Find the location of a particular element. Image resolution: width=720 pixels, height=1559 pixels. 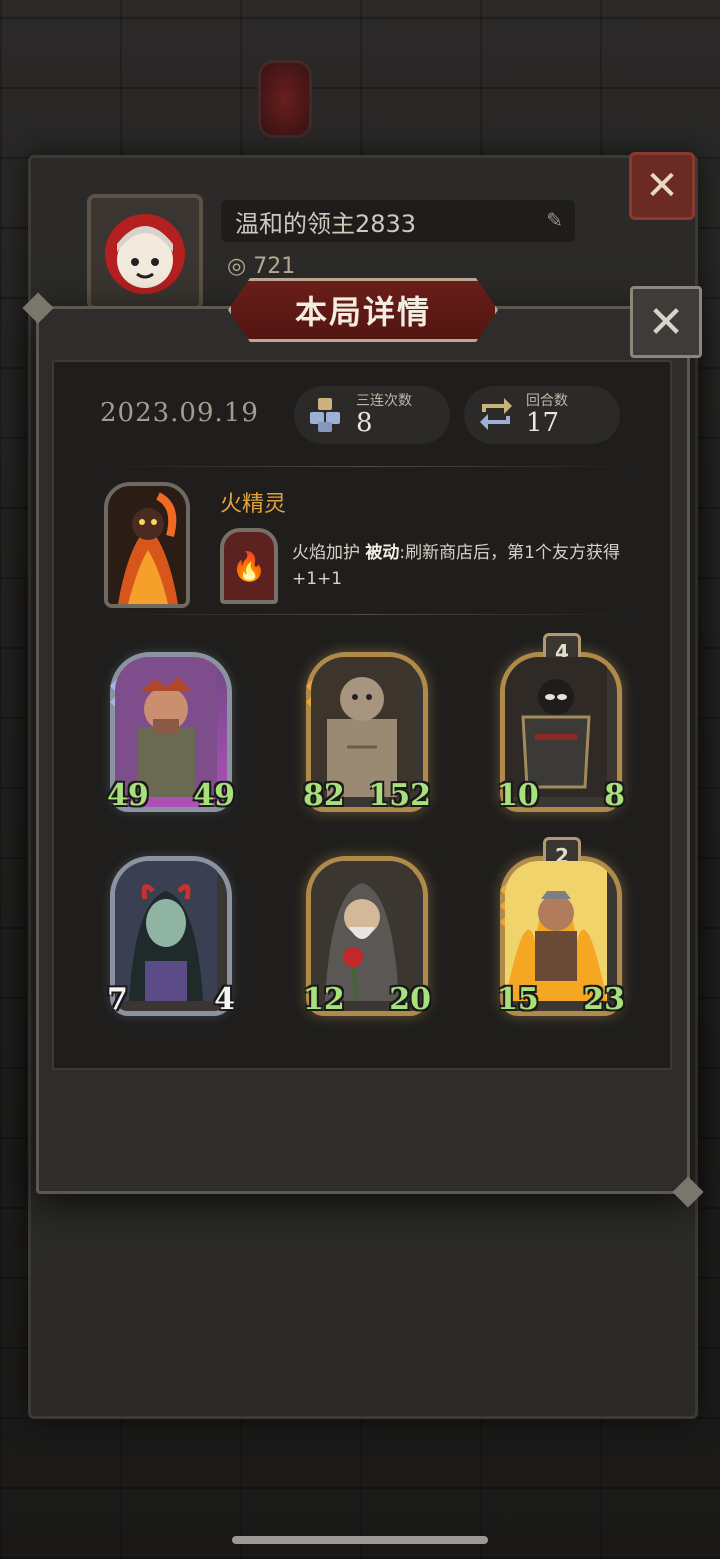

card-health: 152 is located at coordinates (399, 795).